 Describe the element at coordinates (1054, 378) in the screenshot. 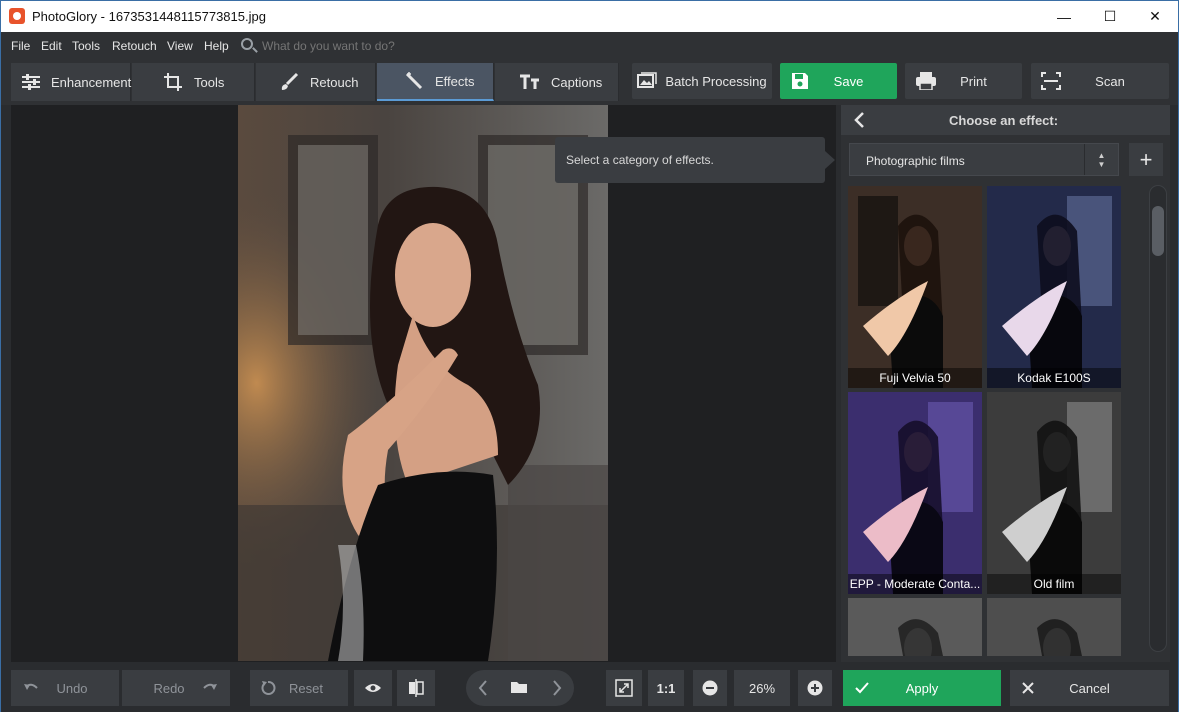

I see `effect-label: Kodak E100S` at that location.